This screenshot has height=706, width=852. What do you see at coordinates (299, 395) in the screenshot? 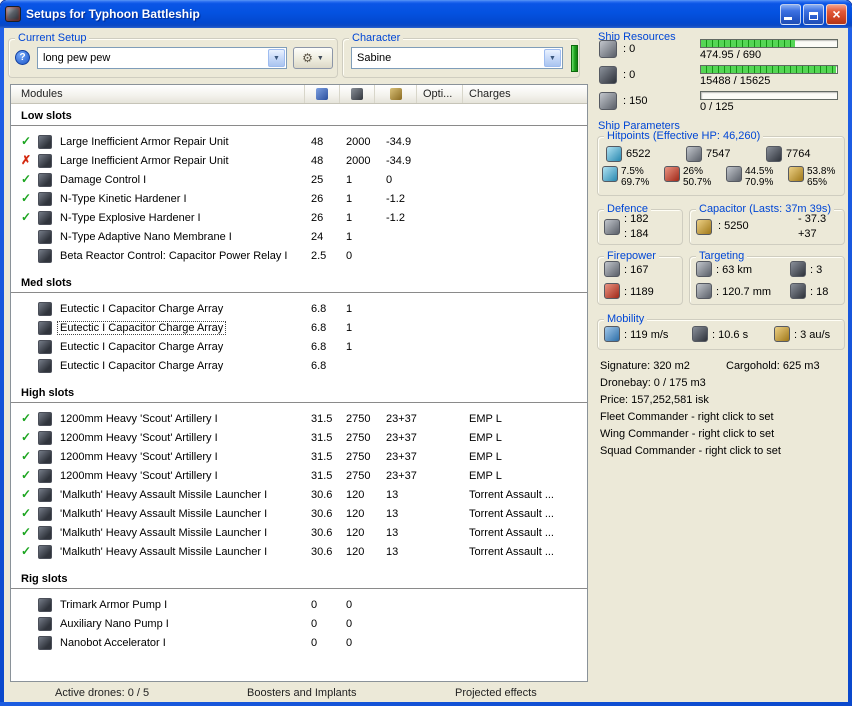
I see `slot-section-title: High slots` at bounding box center [299, 395].